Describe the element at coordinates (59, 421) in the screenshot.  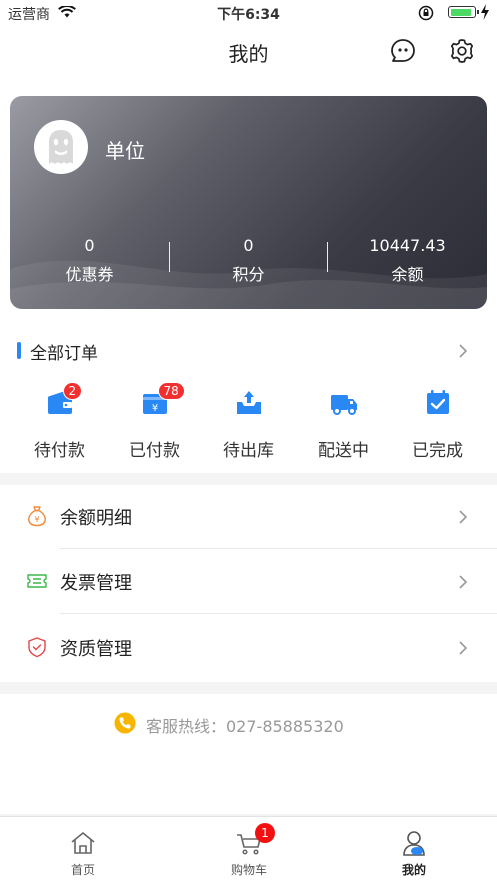
I see `order-pending-payment: 2 待付款` at that location.